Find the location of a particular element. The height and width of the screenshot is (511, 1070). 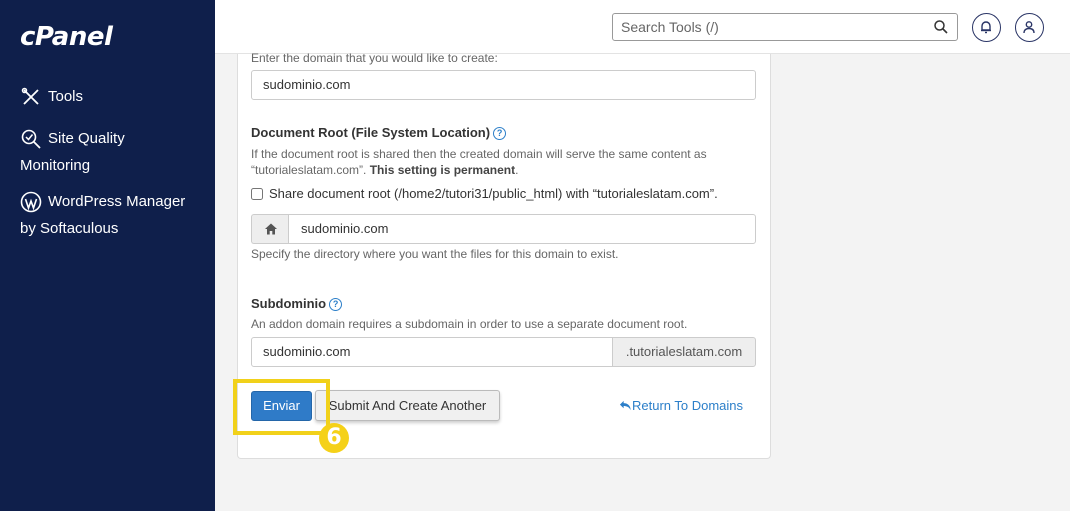

topbar is located at coordinates (642, 27).